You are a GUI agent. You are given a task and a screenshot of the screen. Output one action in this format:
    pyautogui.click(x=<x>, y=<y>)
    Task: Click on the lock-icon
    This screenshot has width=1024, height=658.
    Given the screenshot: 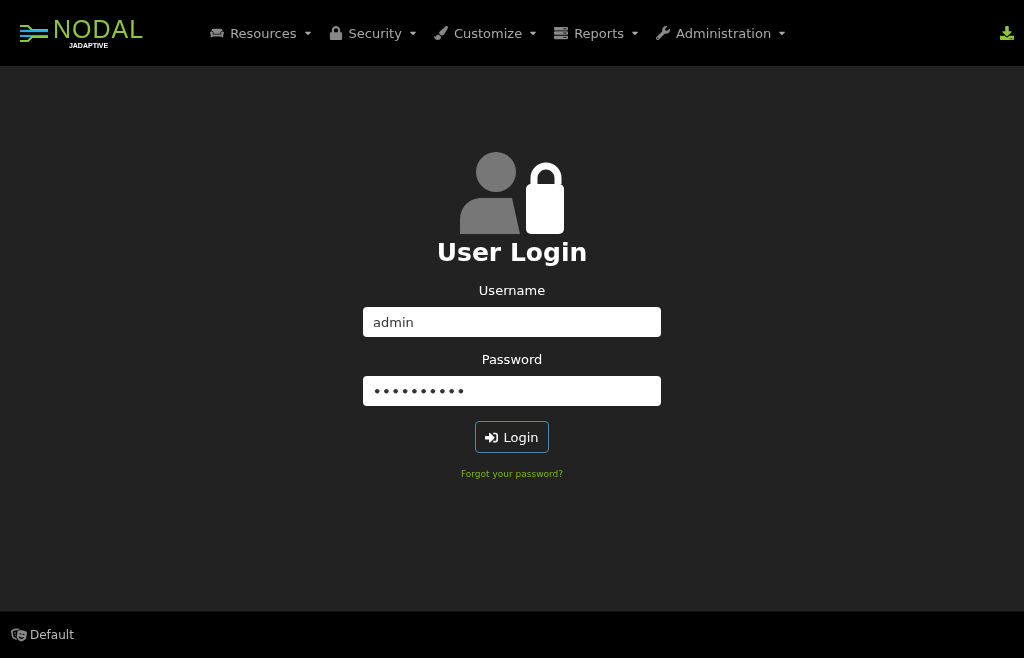 What is the action you would take?
    pyautogui.click(x=335, y=33)
    